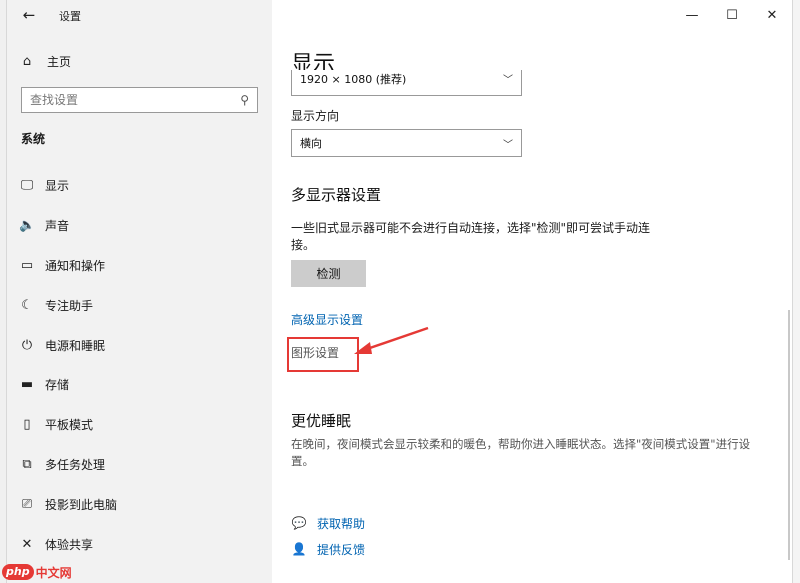 Image resolution: width=800 pixels, height=583 pixels. I want to click on sidebar-item-power-sleep: ⏻ 电源和睡眠, so click(139, 345).